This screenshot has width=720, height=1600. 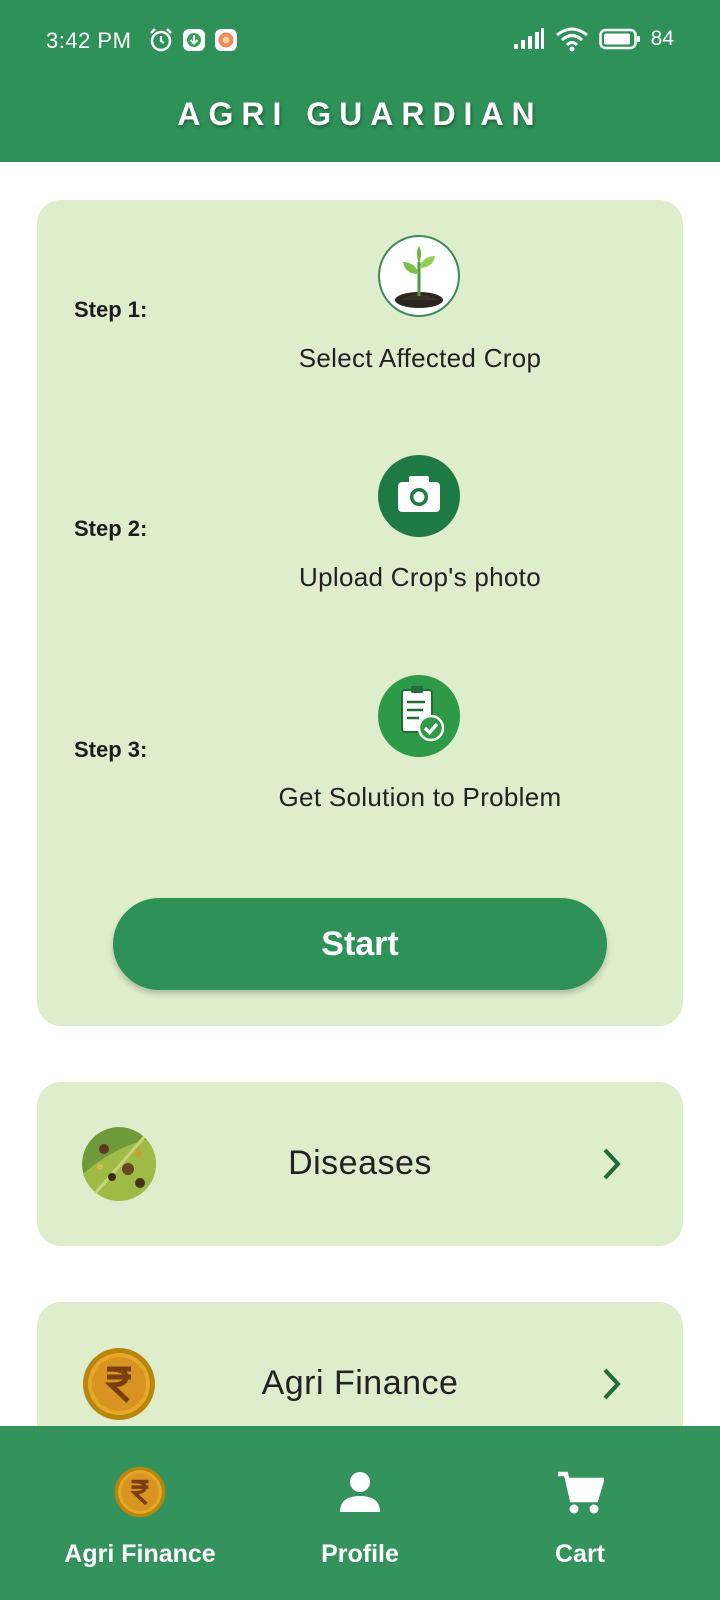 What do you see at coordinates (419, 276) in the screenshot?
I see `seedling-icon` at bounding box center [419, 276].